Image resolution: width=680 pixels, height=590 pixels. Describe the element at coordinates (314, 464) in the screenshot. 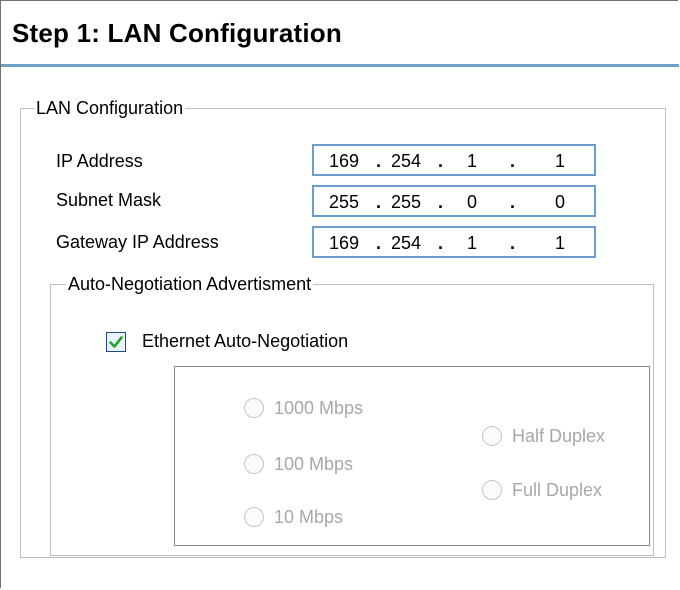

I see `speed-100-label: 100 Mbps` at that location.